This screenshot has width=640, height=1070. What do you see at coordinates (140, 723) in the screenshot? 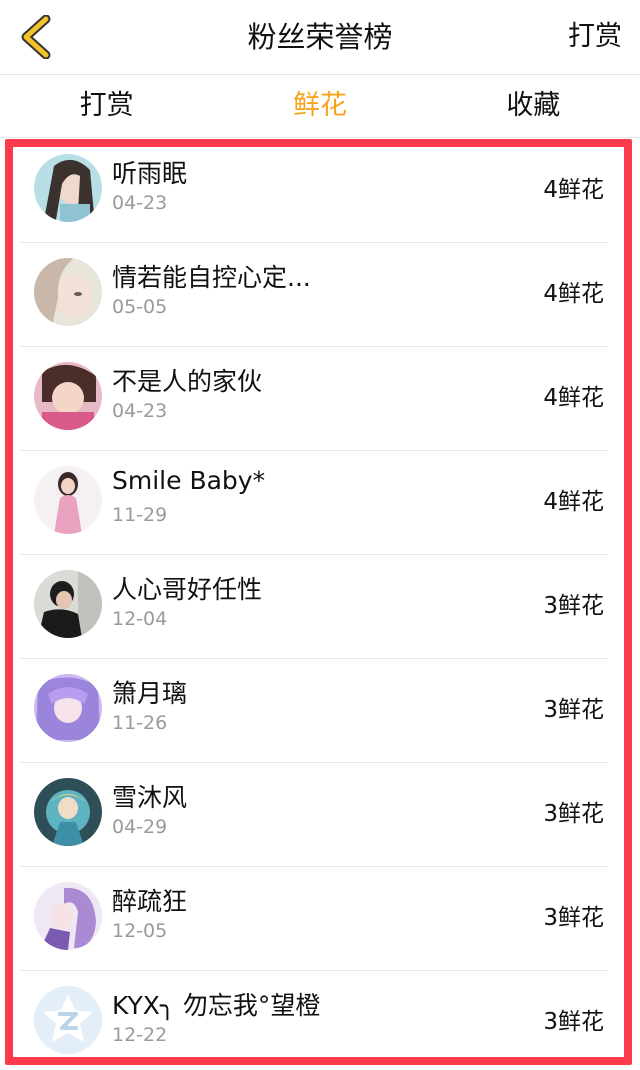
I see `fan-date: 11-26` at bounding box center [140, 723].